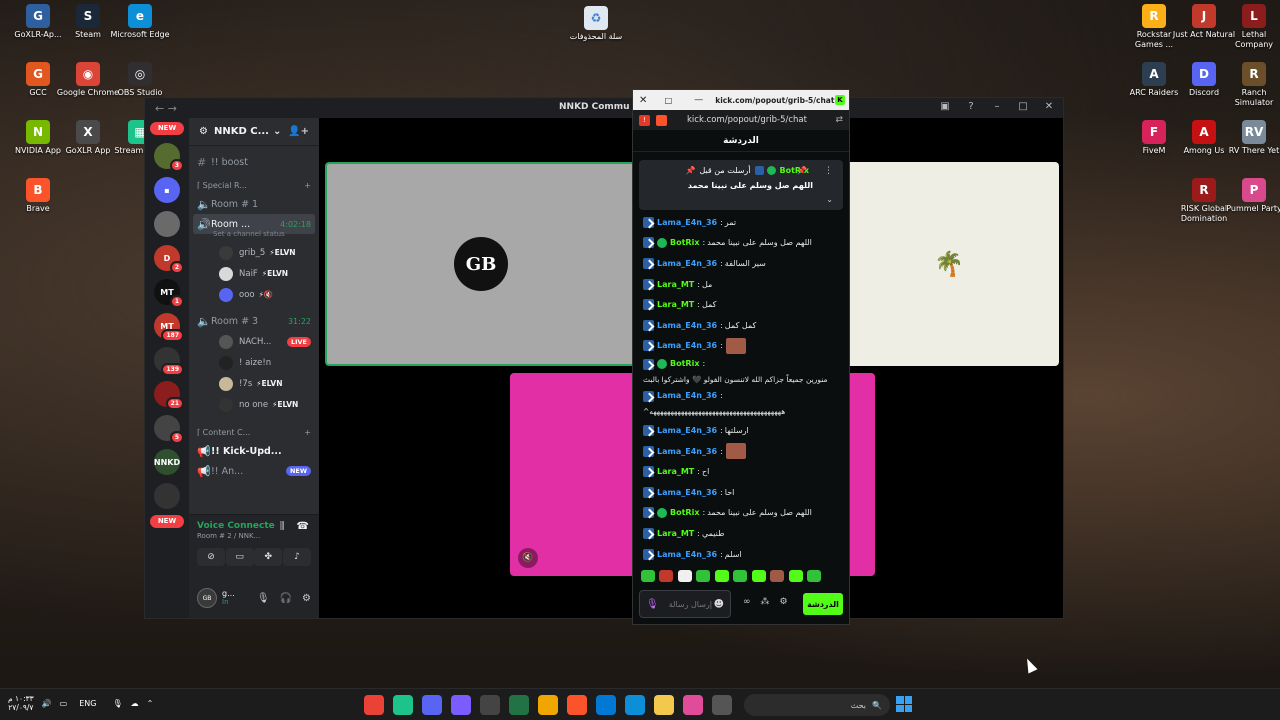 The width and height of the screenshot is (1280, 720). I want to click on start-button, so click(904, 704).